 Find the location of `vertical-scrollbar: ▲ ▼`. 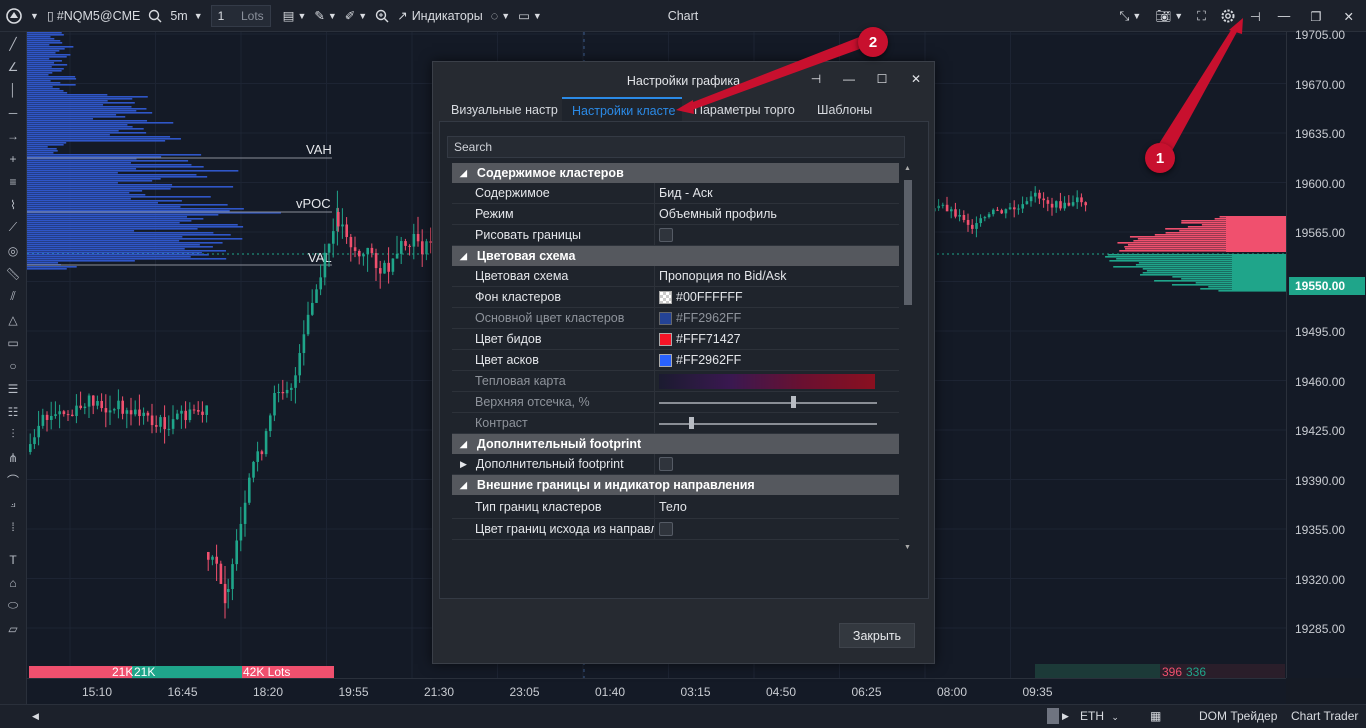

vertical-scrollbar: ▲ ▼ is located at coordinates (908, 358).